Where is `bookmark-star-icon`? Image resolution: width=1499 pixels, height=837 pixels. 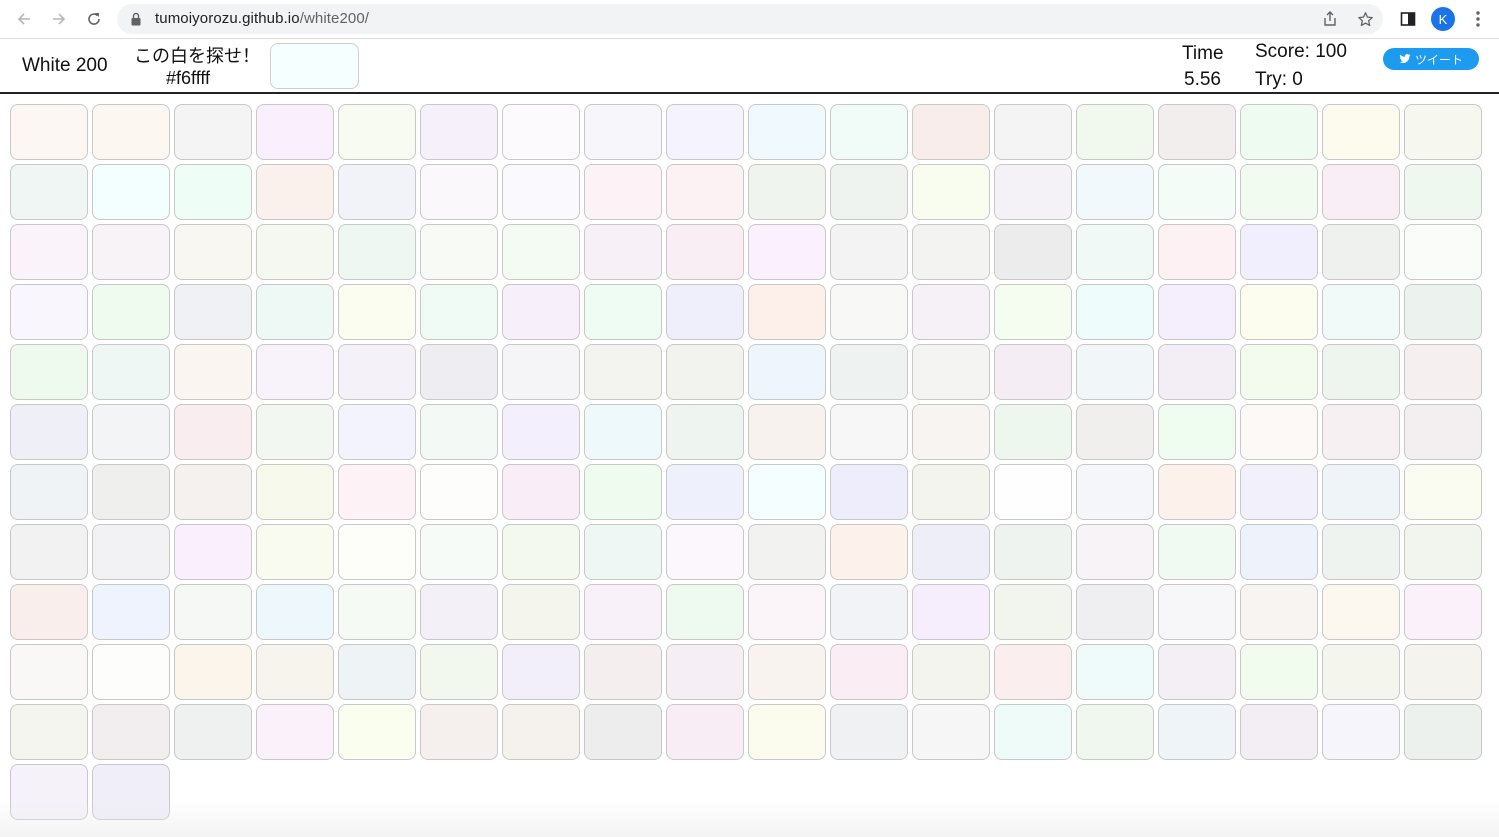
bookmark-star-icon is located at coordinates (1365, 19).